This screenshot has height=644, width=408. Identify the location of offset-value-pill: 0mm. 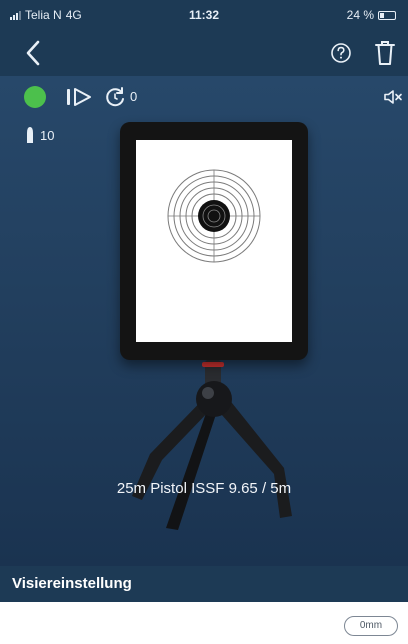
(371, 626).